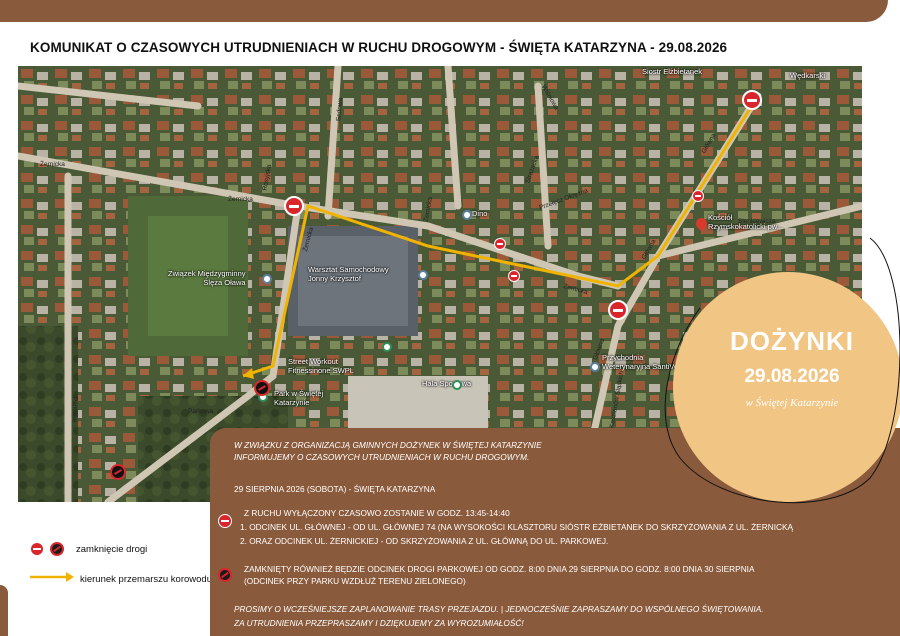  What do you see at coordinates (792, 376) in the screenshot?
I see `badge-date: 29.08.2026` at bounding box center [792, 376].